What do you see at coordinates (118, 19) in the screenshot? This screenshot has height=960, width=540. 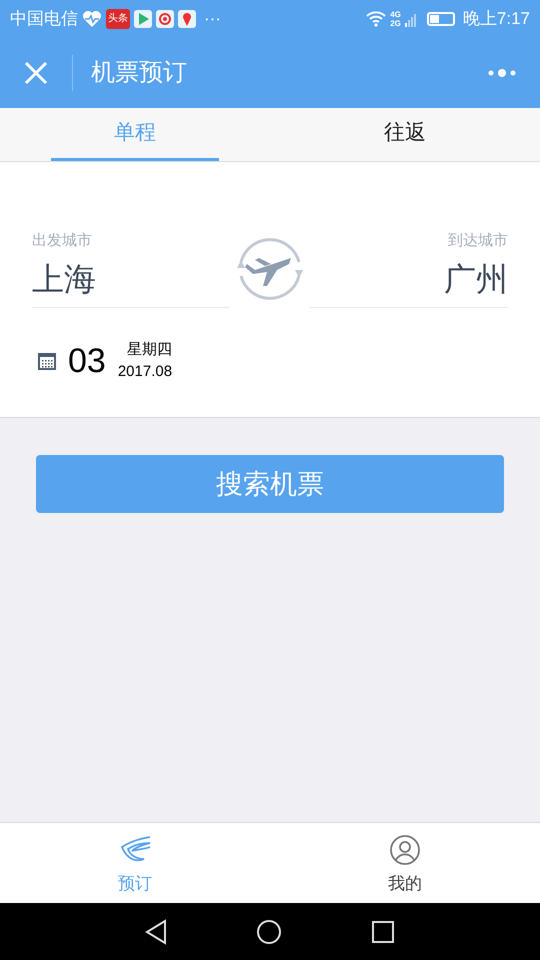 I see `app-badge: 头条` at bounding box center [118, 19].